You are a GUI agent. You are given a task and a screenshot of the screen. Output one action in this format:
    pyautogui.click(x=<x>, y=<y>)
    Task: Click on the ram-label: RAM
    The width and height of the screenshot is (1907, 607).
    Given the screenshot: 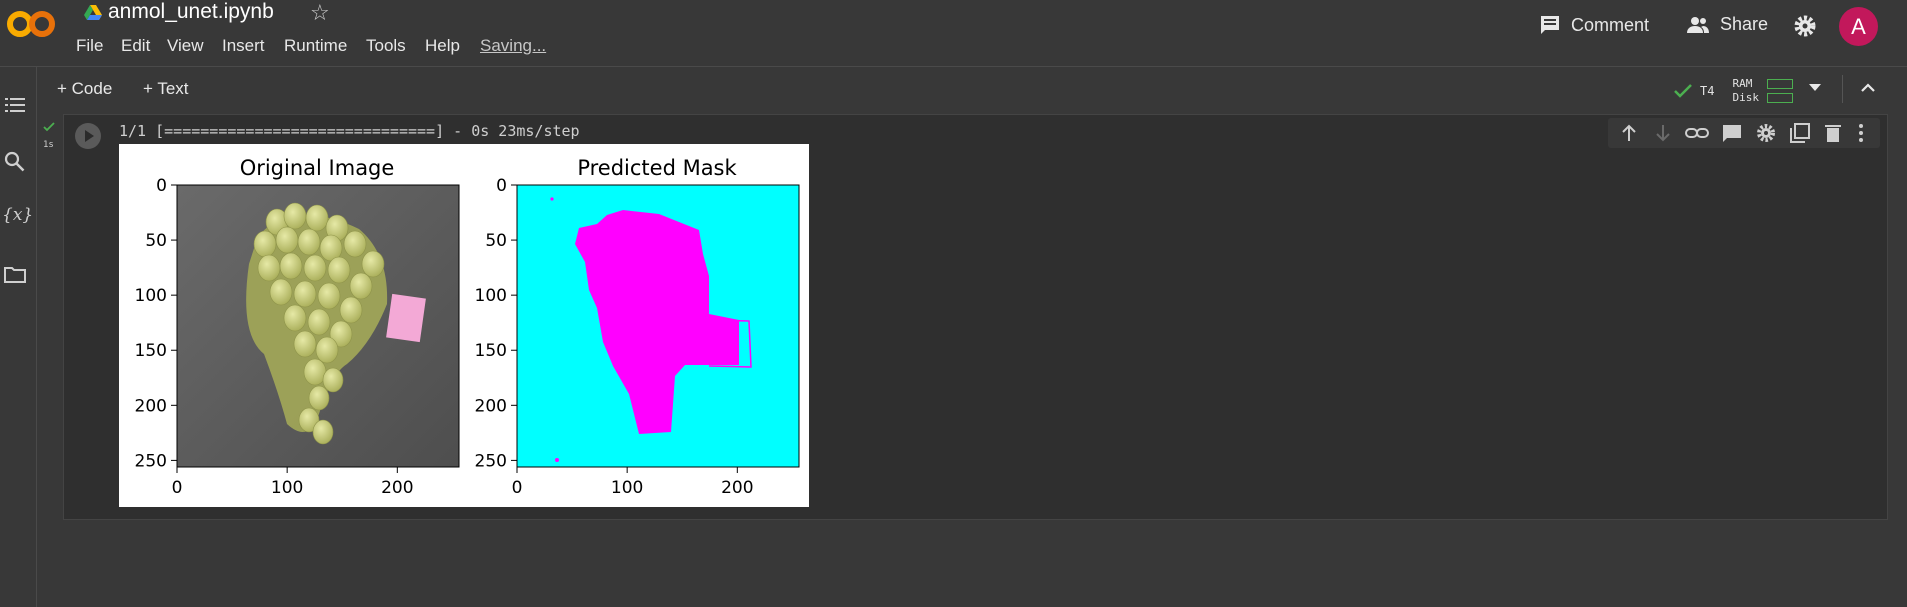 What is the action you would take?
    pyautogui.click(x=1742, y=83)
    